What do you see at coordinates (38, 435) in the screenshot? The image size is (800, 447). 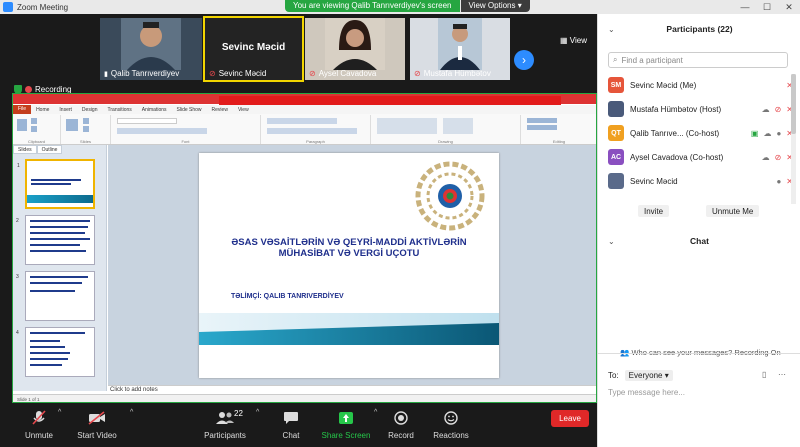 I see `unmute-label: Unmute` at bounding box center [38, 435].